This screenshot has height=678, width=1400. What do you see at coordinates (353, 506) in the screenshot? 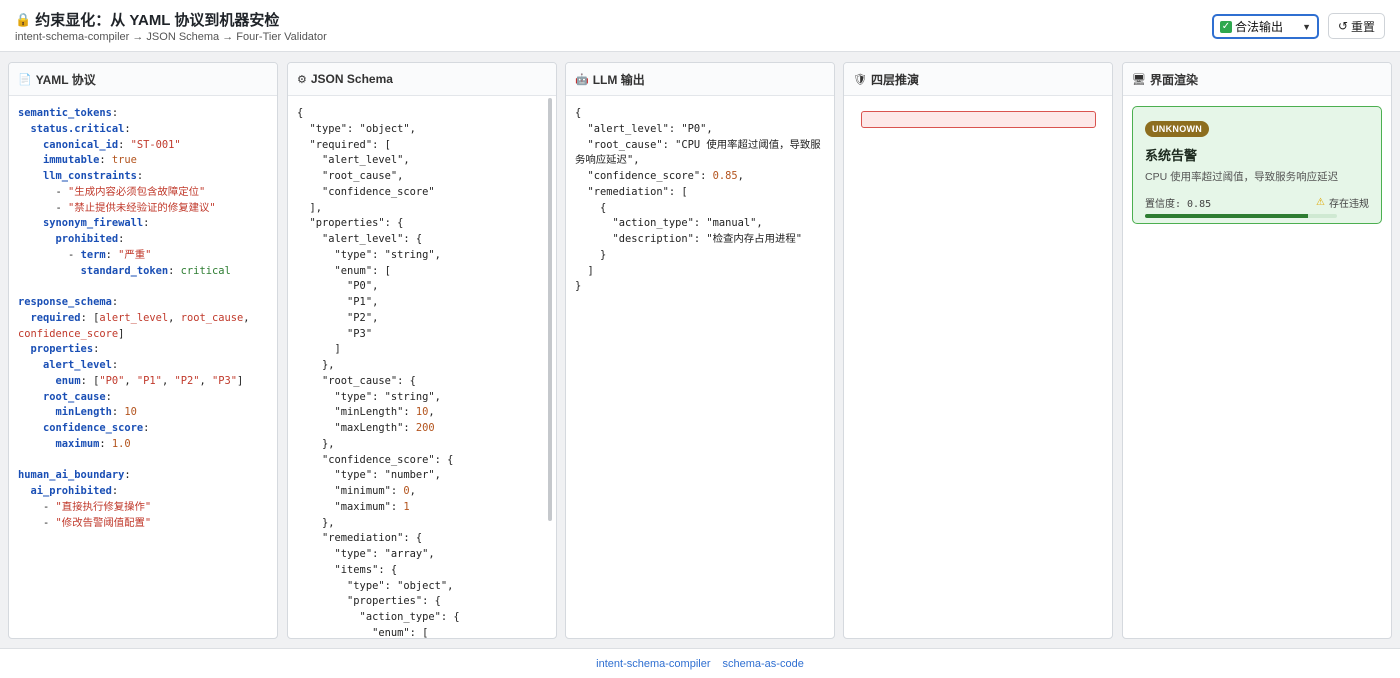
I see `code-line: "maximum": 1` at bounding box center [353, 506].